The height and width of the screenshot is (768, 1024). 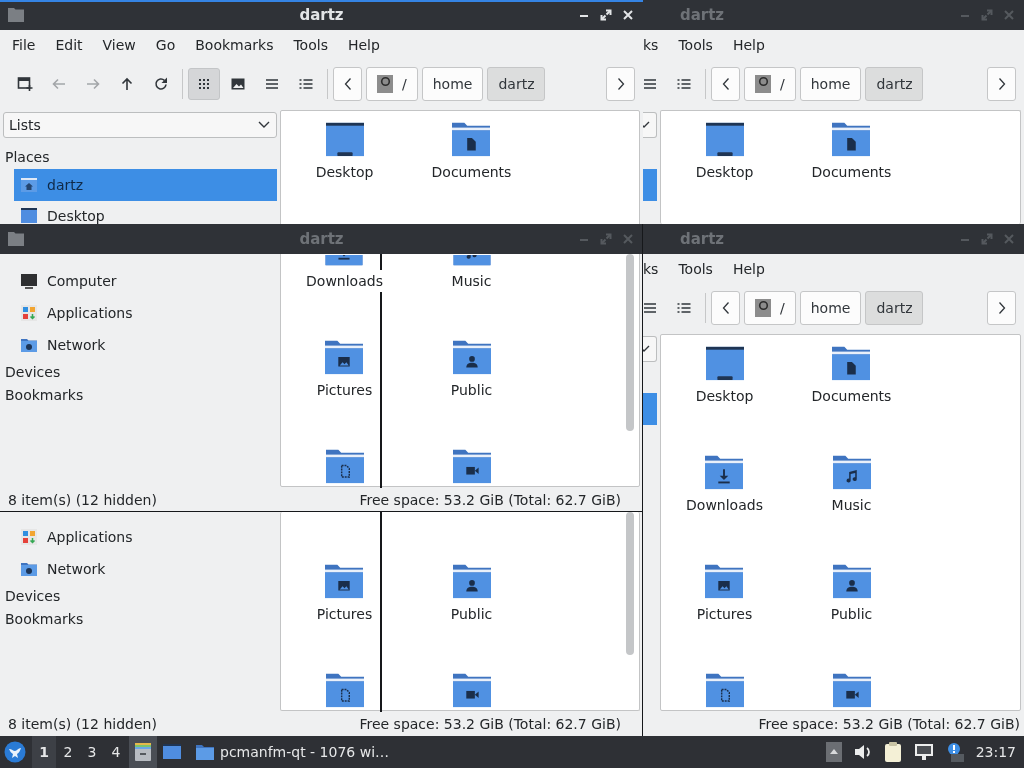 What do you see at coordinates (29, 281) in the screenshot?
I see `monitor-icon` at bounding box center [29, 281].